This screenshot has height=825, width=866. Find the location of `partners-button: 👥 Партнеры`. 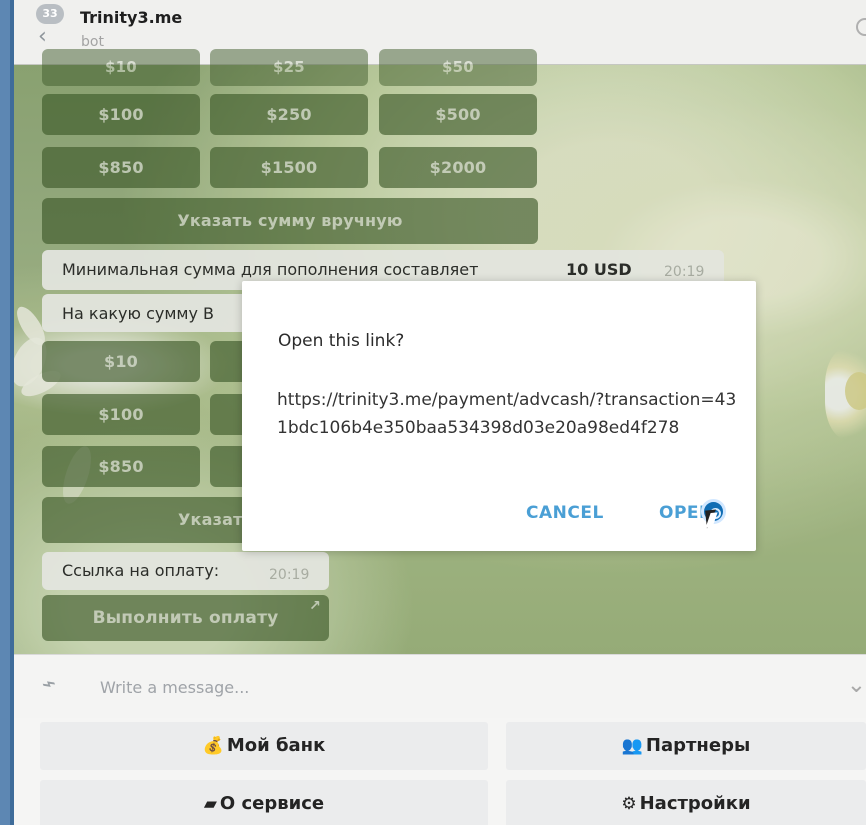

partners-button: 👥 Партнеры is located at coordinates (686, 746).